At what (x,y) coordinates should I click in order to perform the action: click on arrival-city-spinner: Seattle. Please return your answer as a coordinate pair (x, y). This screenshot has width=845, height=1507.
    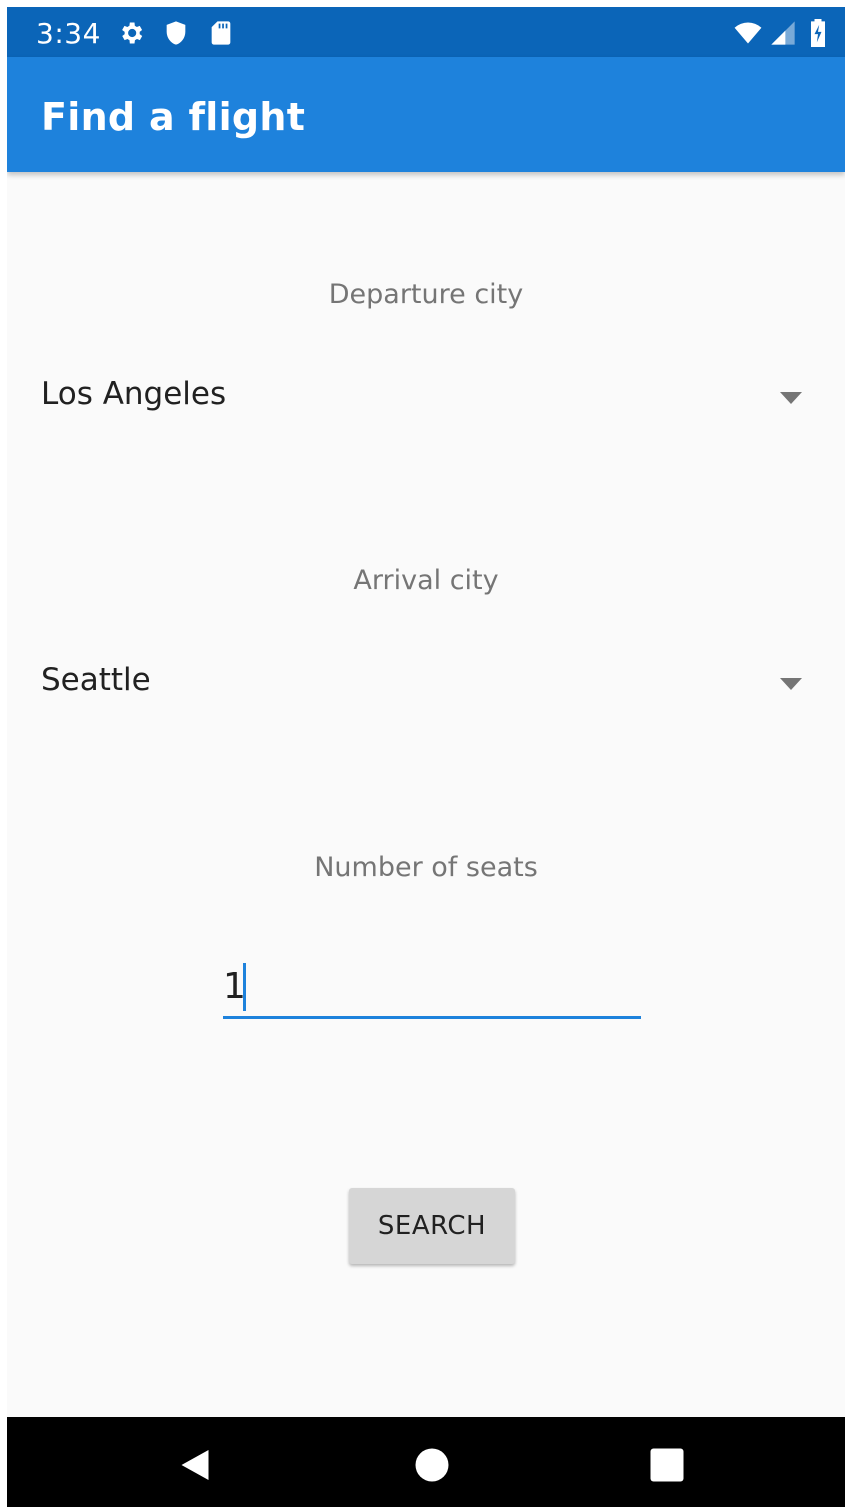
    Looking at the image, I should click on (426, 683).